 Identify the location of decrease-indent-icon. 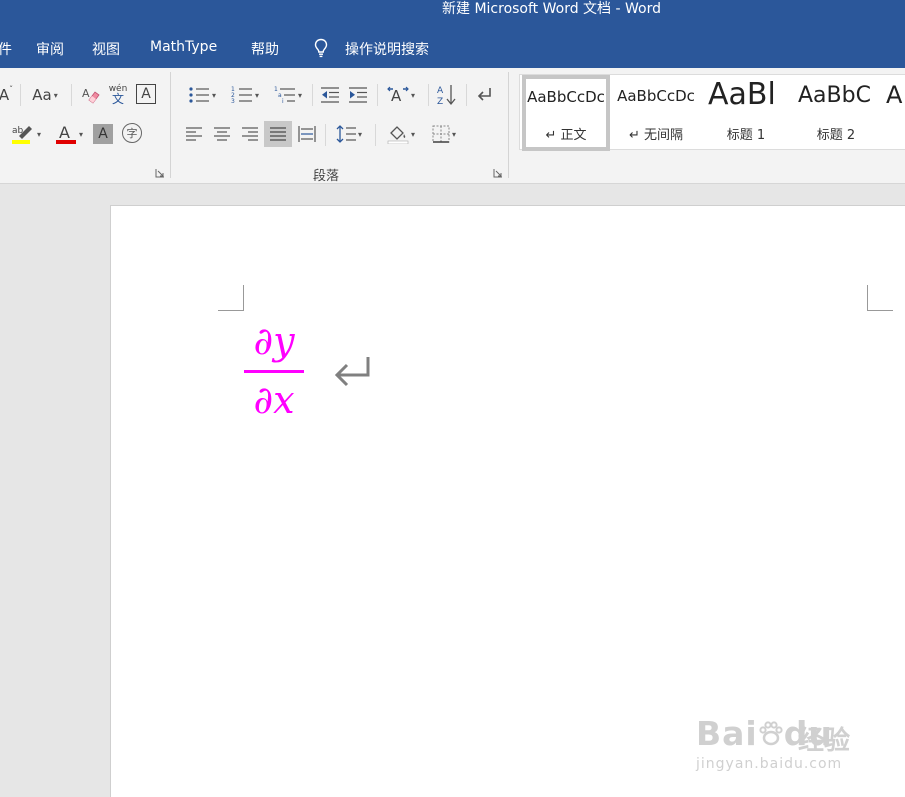
(330, 95).